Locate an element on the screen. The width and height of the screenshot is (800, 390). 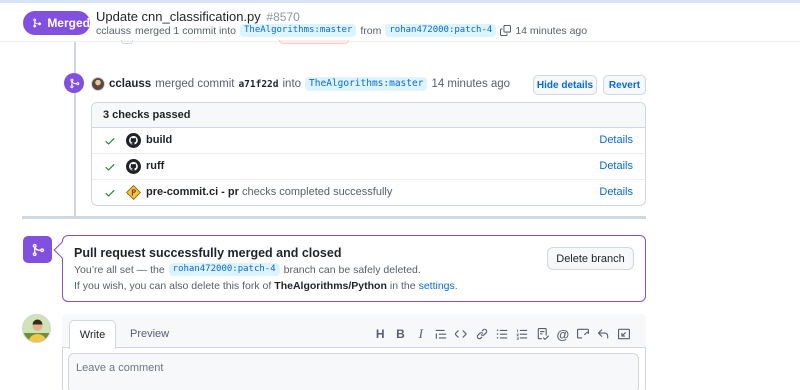
check-name: ruff is located at coordinates (155, 166).